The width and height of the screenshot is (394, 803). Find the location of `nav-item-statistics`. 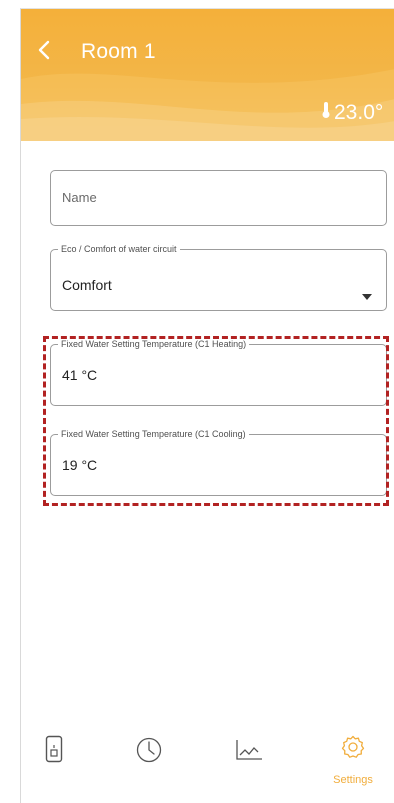

nav-item-statistics is located at coordinates (249, 759).